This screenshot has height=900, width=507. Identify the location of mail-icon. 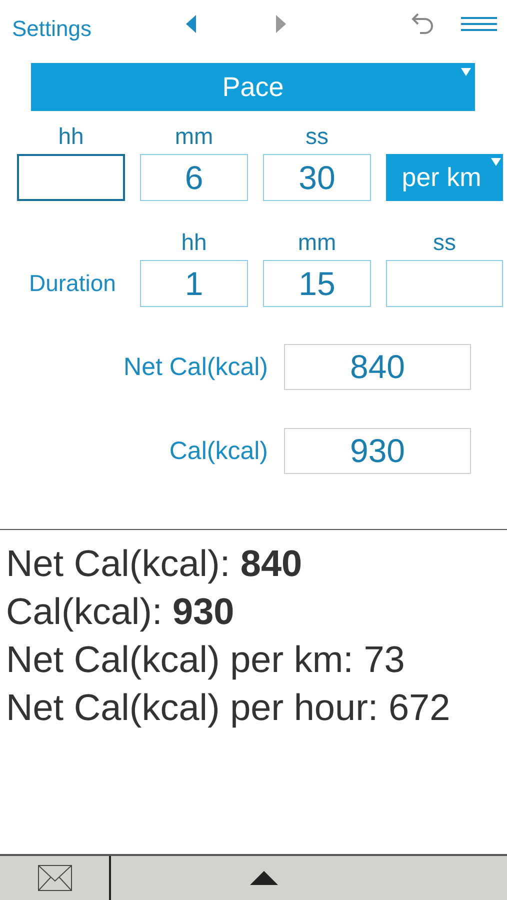
(55, 878).